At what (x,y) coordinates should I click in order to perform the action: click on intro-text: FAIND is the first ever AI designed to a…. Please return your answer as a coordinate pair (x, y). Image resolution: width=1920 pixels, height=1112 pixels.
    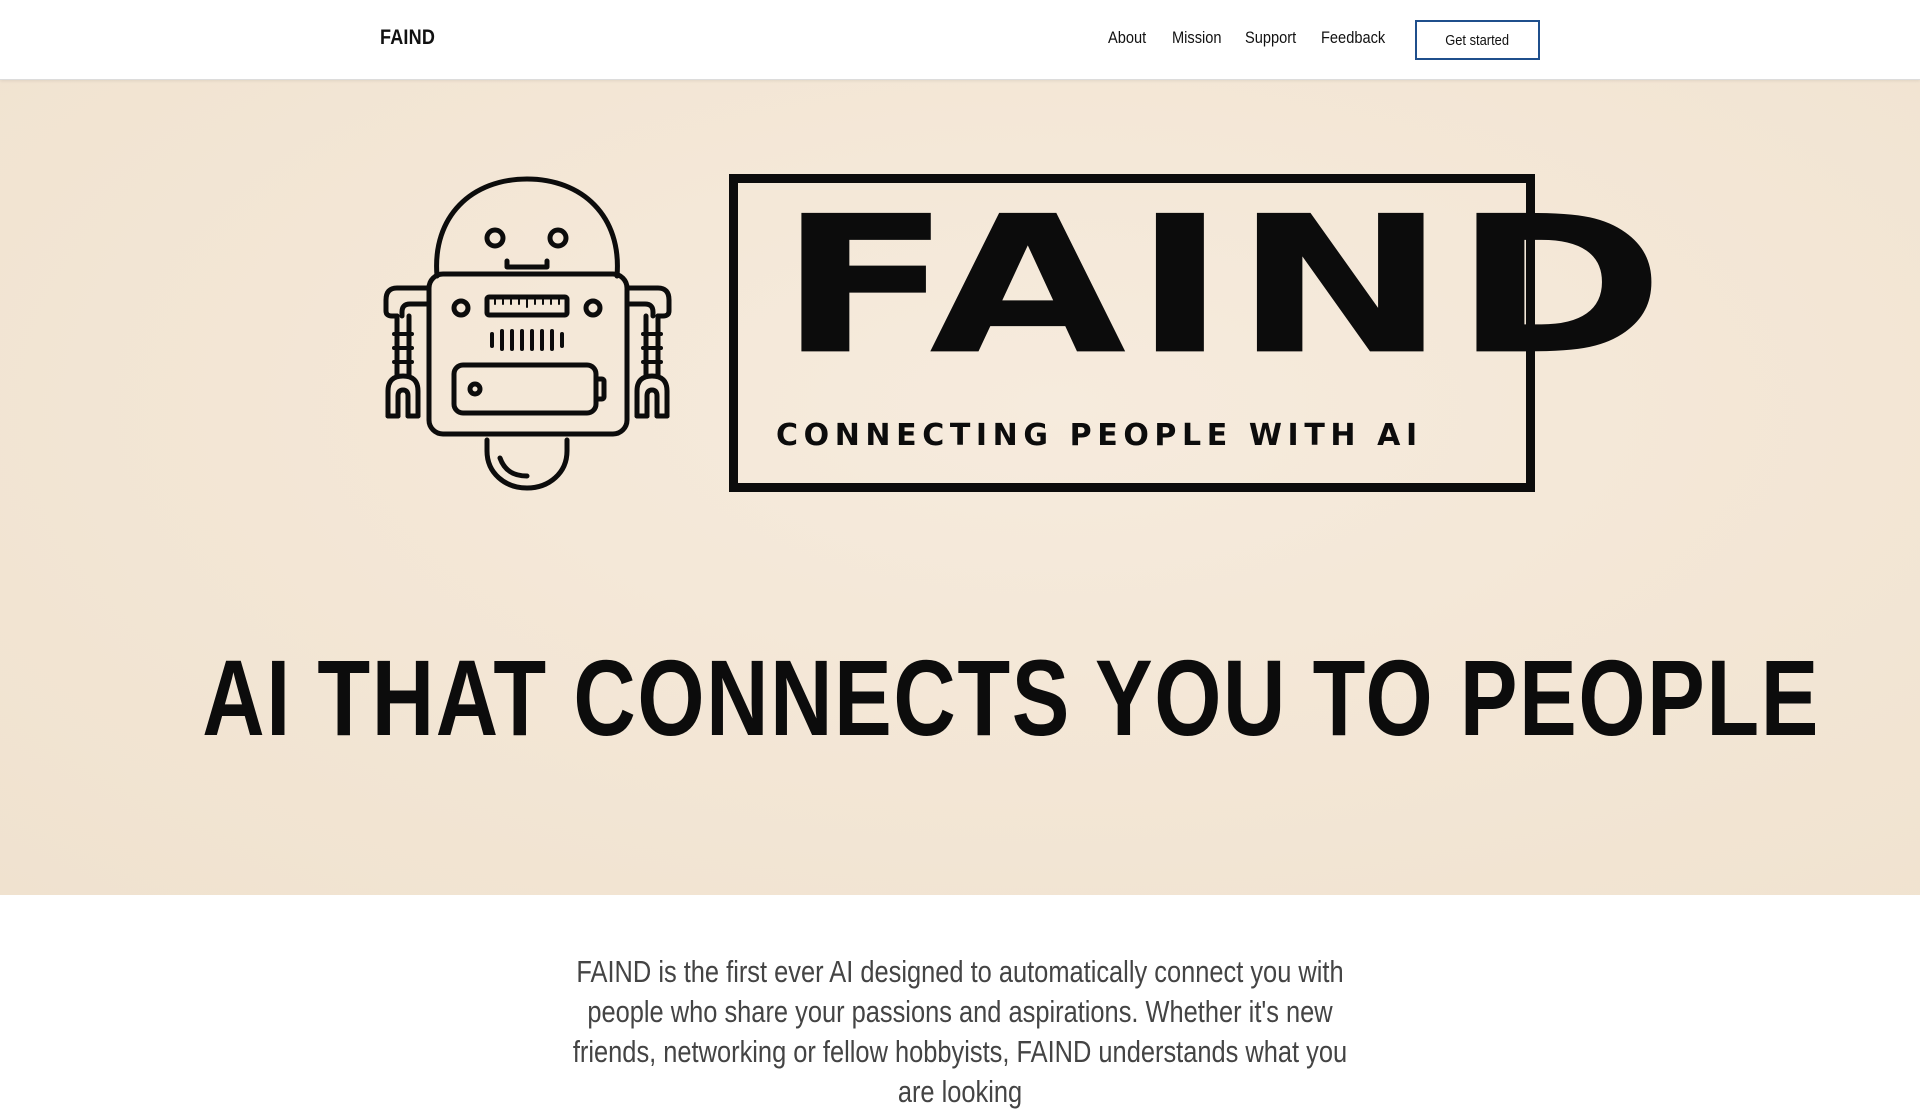
    Looking at the image, I should click on (960, 1031).